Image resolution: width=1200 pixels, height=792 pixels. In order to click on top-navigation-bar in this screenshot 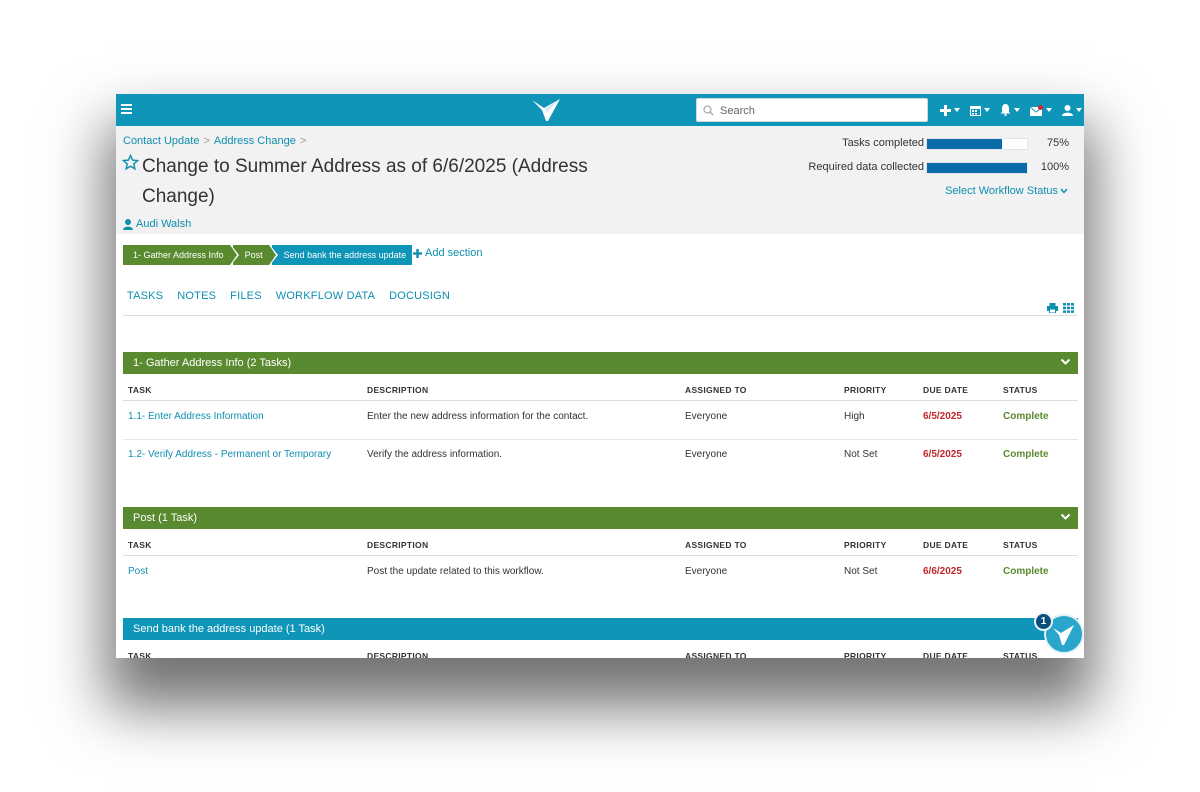, I will do `click(600, 110)`.